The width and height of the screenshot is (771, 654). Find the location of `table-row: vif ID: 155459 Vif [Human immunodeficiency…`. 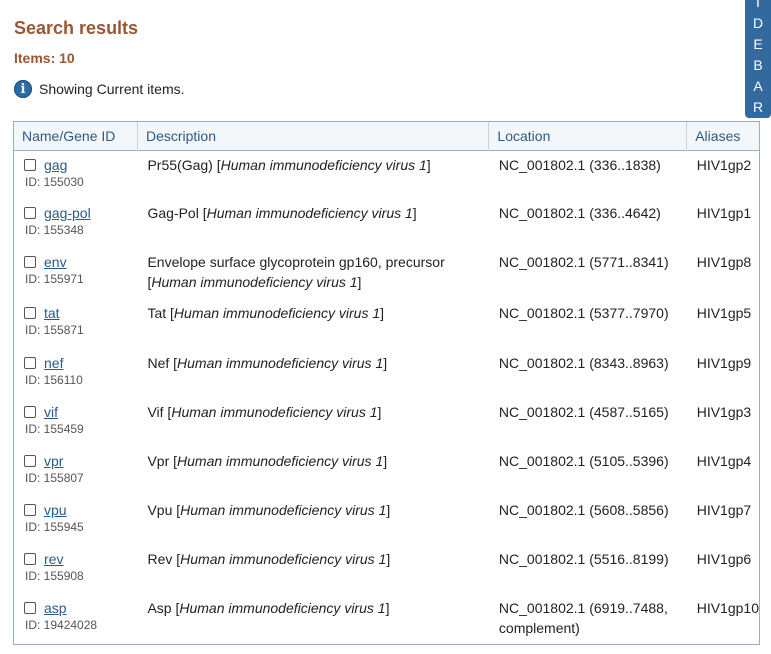

table-row: vif ID: 155459 Vif [Human immunodeficiency… is located at coordinates (386, 422).